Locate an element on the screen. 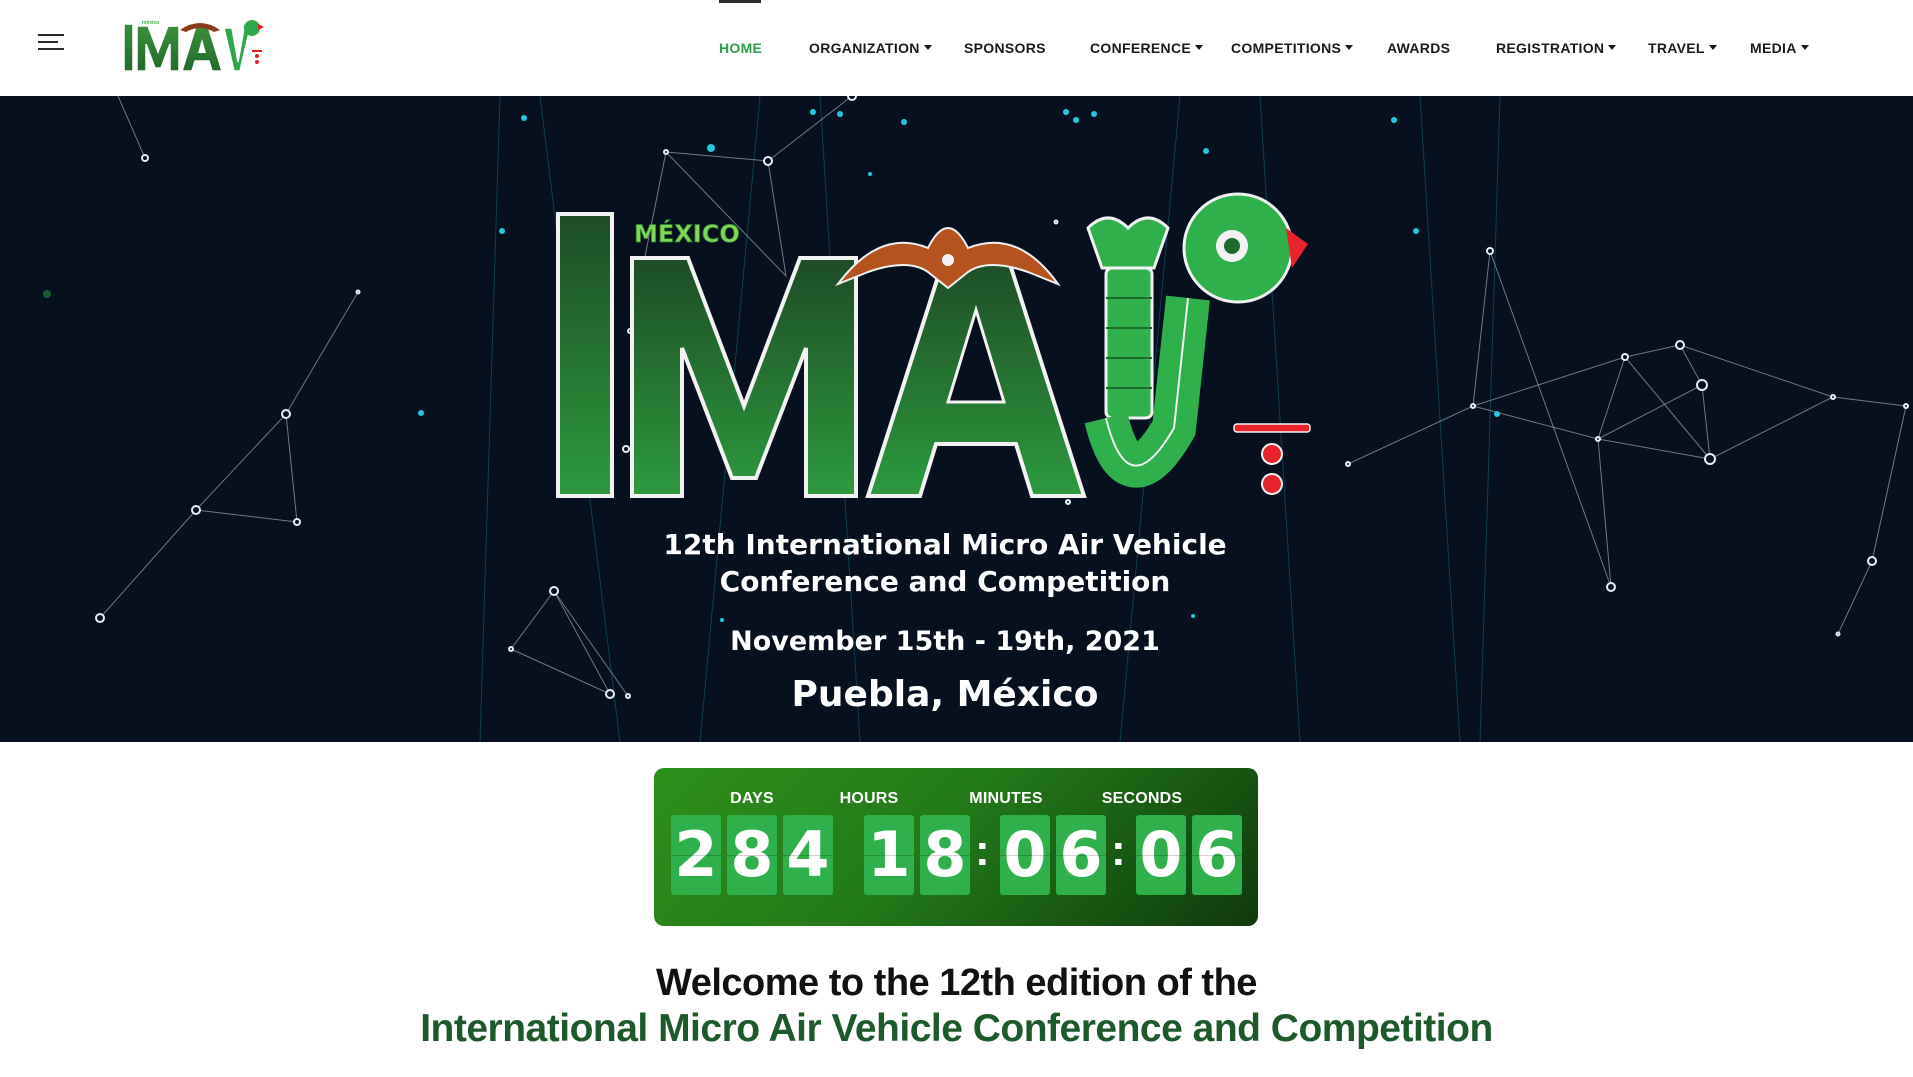 Image resolution: width=1913 pixels, height=1077 pixels. nav-competitions: COMPETITIONS is located at coordinates (1292, 48).